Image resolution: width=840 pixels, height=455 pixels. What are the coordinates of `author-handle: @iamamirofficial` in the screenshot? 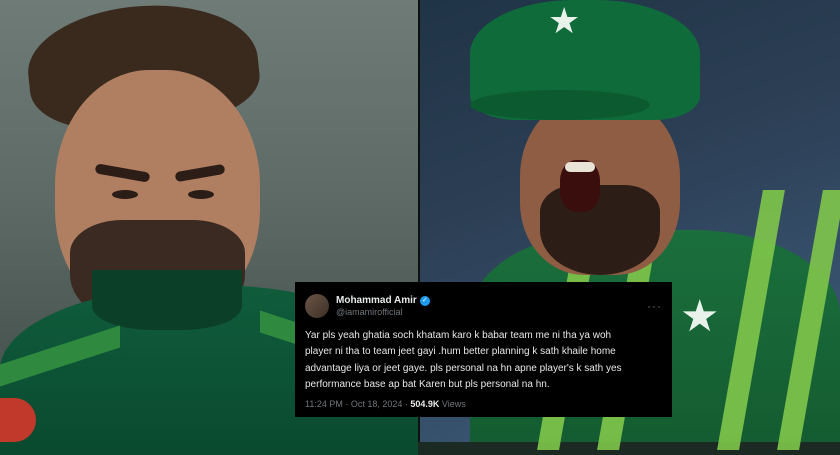 It's located at (491, 312).